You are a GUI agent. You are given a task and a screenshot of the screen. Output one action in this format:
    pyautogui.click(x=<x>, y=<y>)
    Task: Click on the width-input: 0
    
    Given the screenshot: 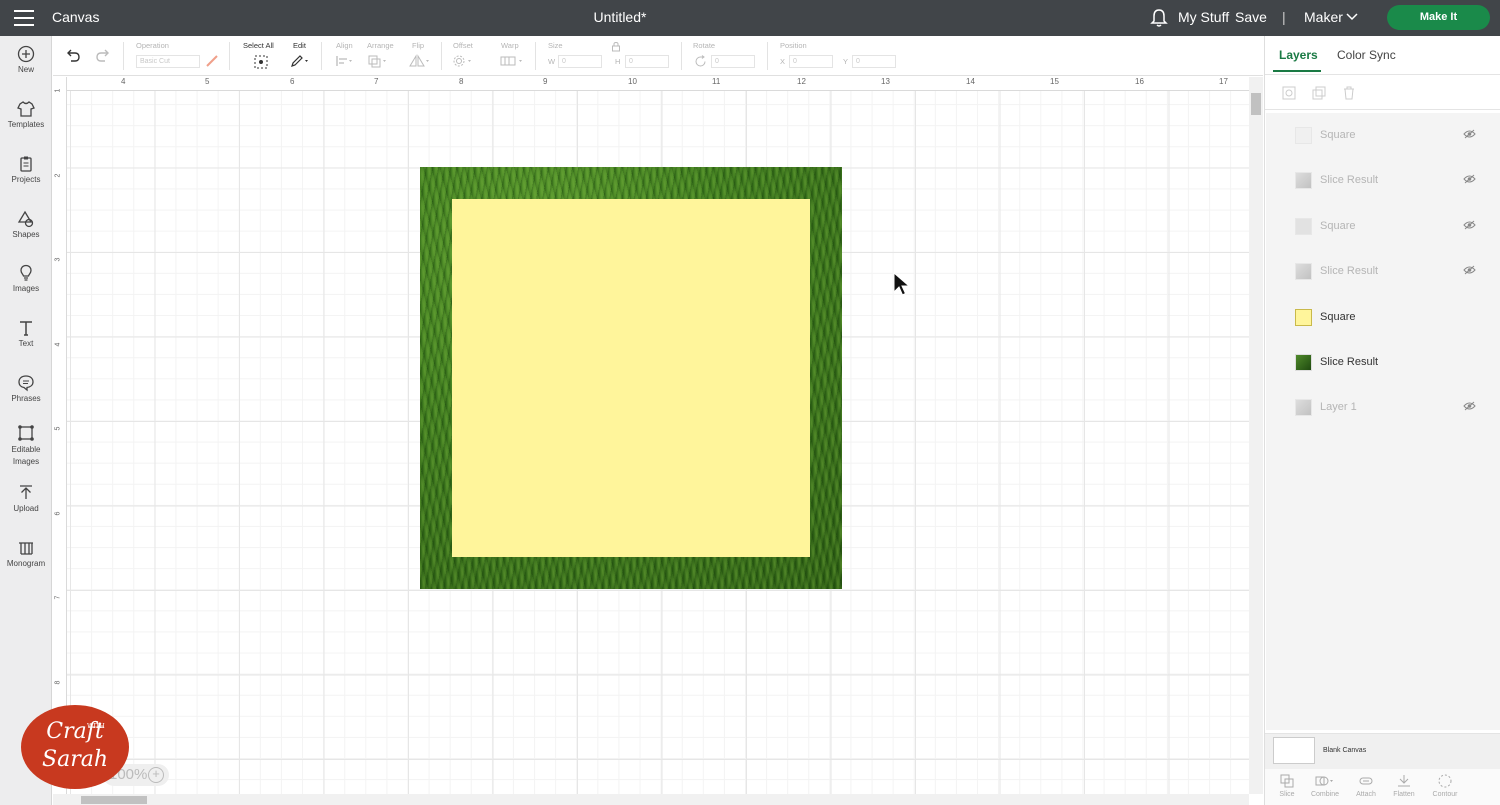 What is the action you would take?
    pyautogui.click(x=580, y=61)
    